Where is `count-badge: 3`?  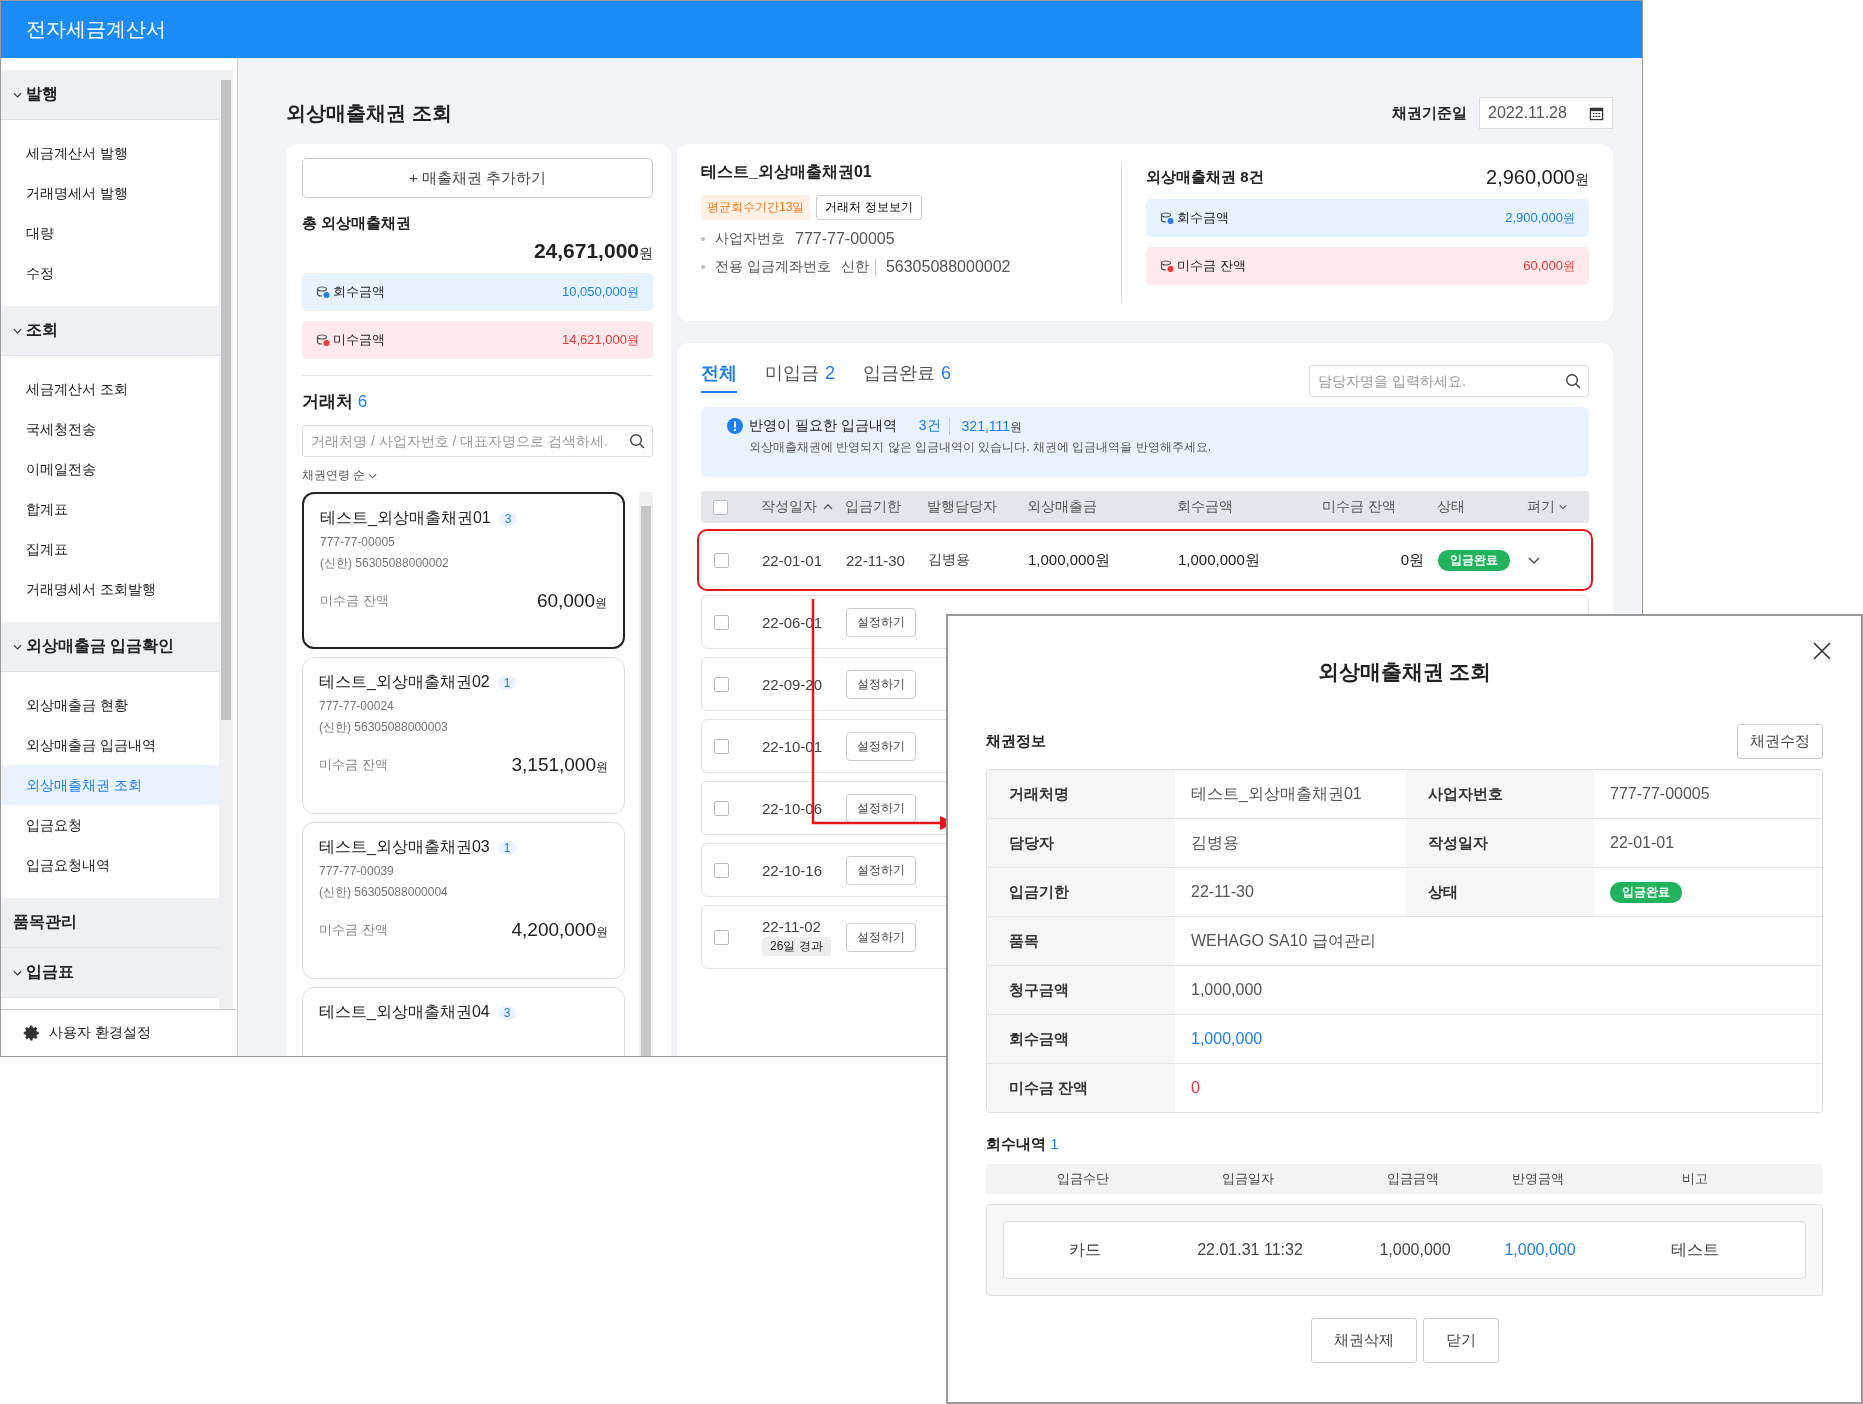
count-badge: 3 is located at coordinates (508, 518).